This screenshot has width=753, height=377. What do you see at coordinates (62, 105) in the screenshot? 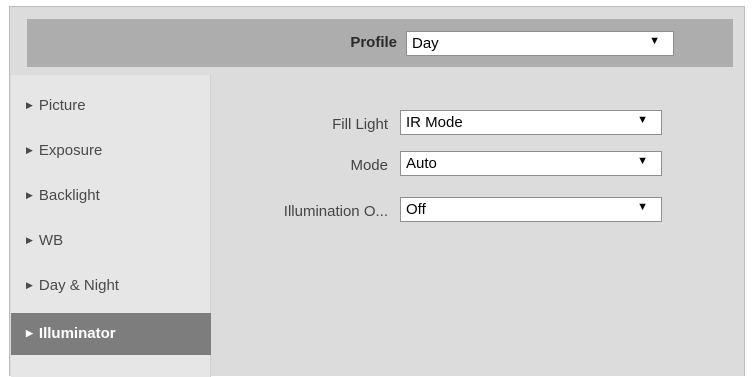
I see `sidebar-item-label: Picture` at bounding box center [62, 105].